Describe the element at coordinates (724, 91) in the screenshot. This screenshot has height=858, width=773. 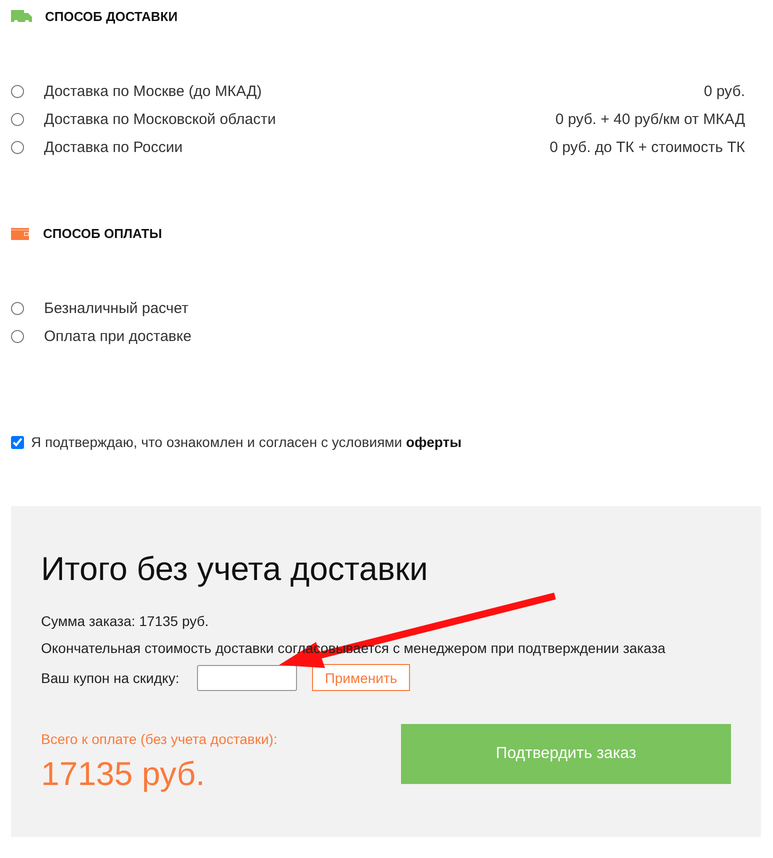
I see `price-text: 0 руб.` at that location.